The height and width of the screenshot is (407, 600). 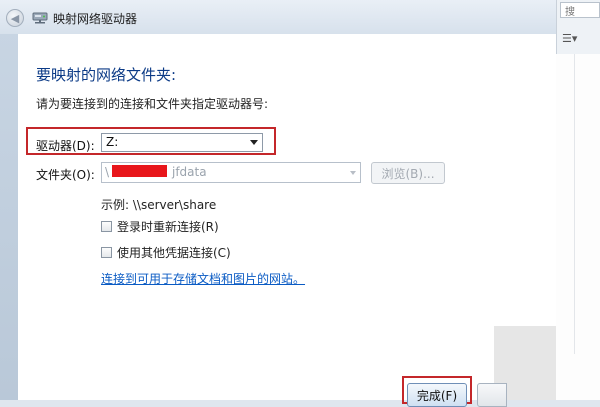 I want to click on reconnect-label: 登录时重新连接(R), so click(x=168, y=226).